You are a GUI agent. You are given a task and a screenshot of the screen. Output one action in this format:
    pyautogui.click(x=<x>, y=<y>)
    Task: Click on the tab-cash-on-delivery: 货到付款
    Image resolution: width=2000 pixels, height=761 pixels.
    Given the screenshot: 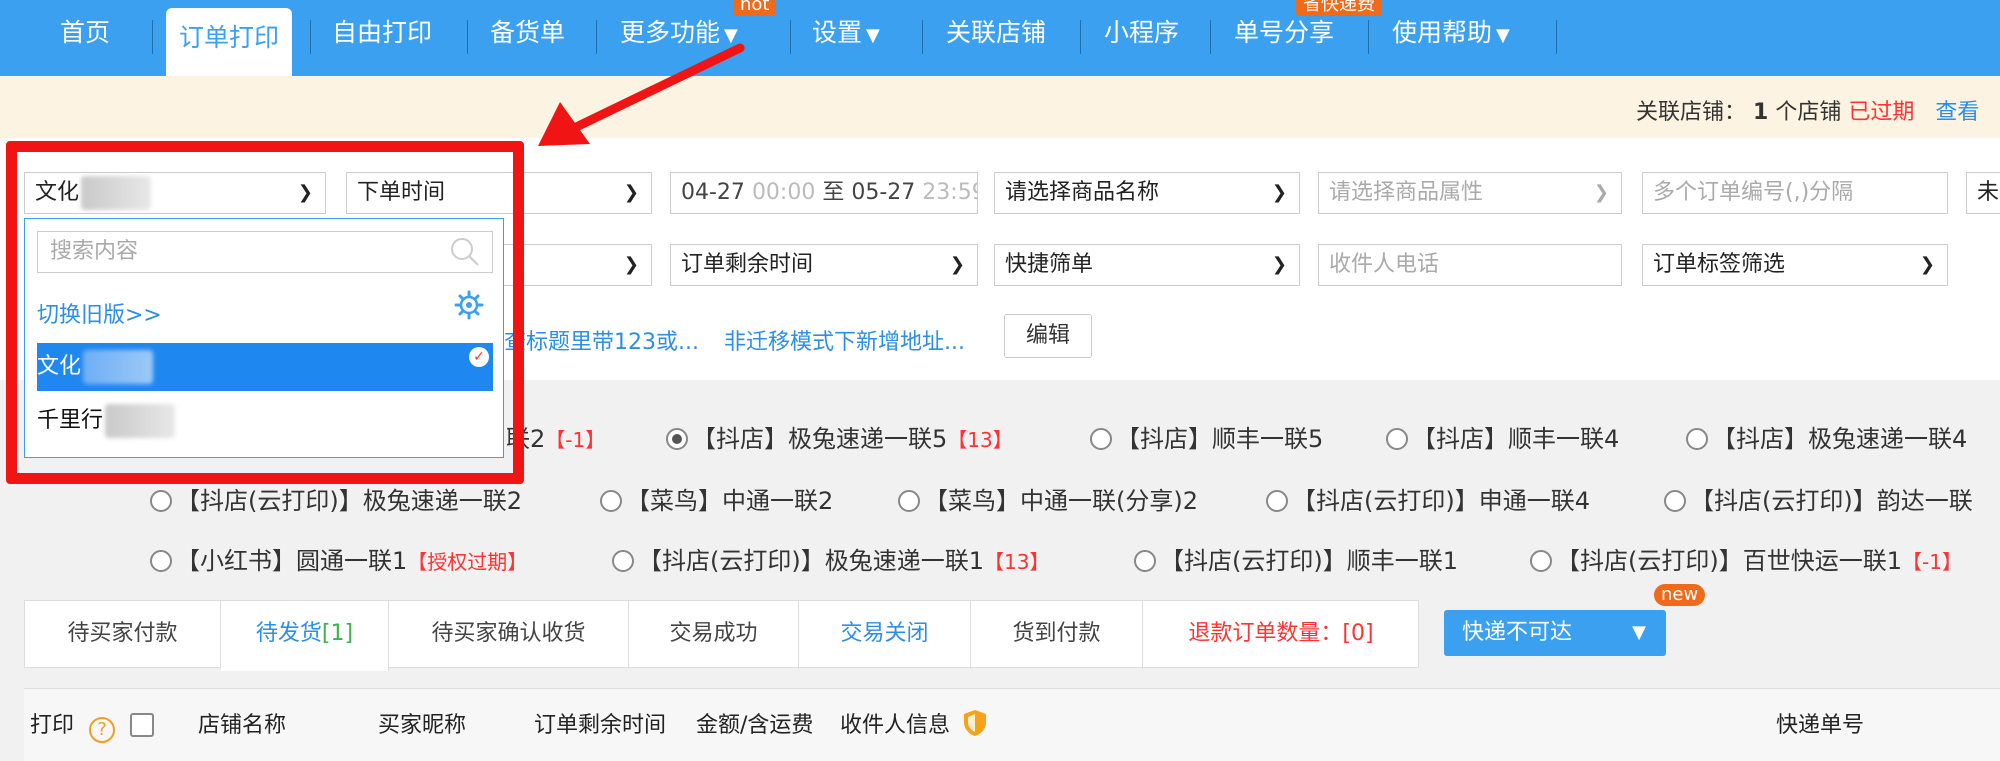 What is the action you would take?
    pyautogui.click(x=1057, y=635)
    